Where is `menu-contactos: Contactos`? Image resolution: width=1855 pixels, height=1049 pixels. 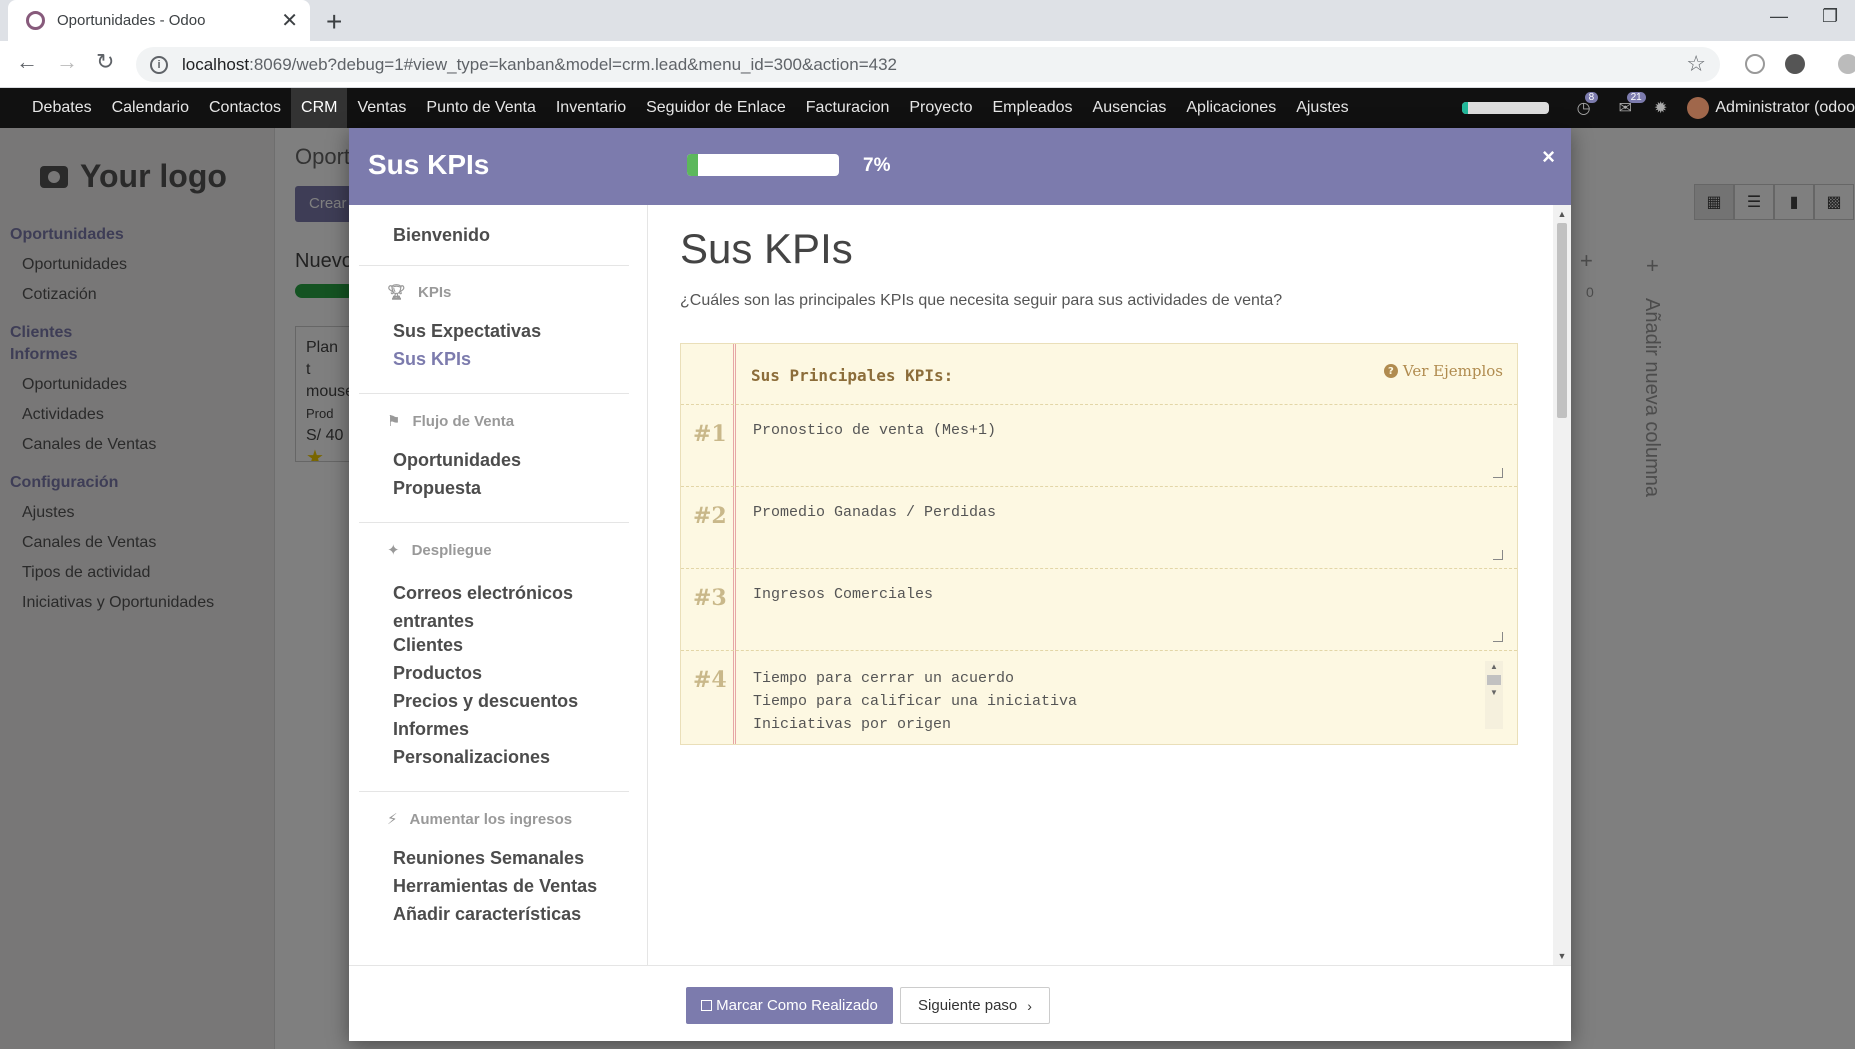 menu-contactos: Contactos is located at coordinates (245, 108).